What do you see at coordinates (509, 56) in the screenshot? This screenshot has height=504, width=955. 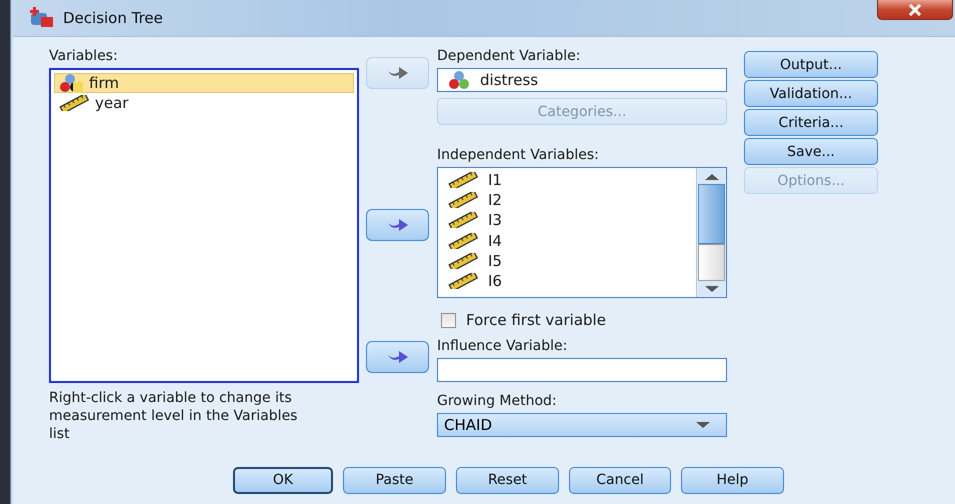 I see `dependent-label: Dependent Variable:` at bounding box center [509, 56].